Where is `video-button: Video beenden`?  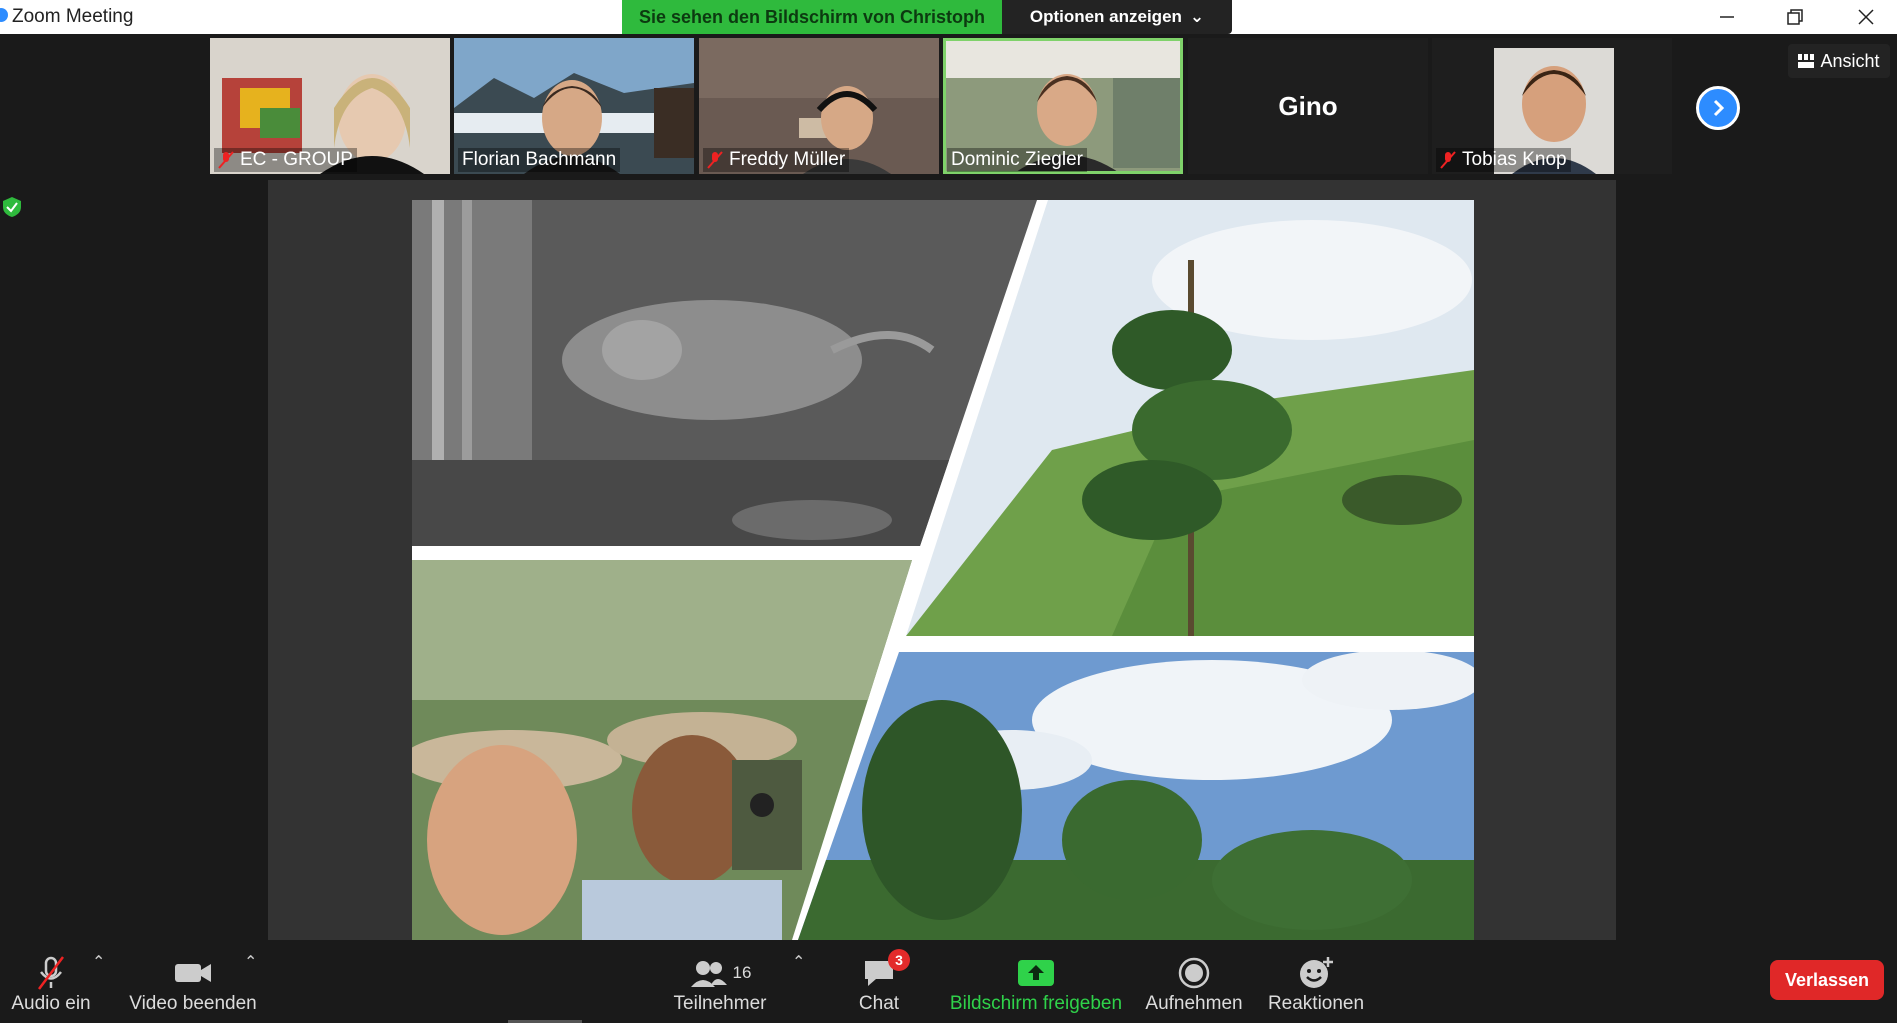 video-button: Video beenden is located at coordinates (193, 981).